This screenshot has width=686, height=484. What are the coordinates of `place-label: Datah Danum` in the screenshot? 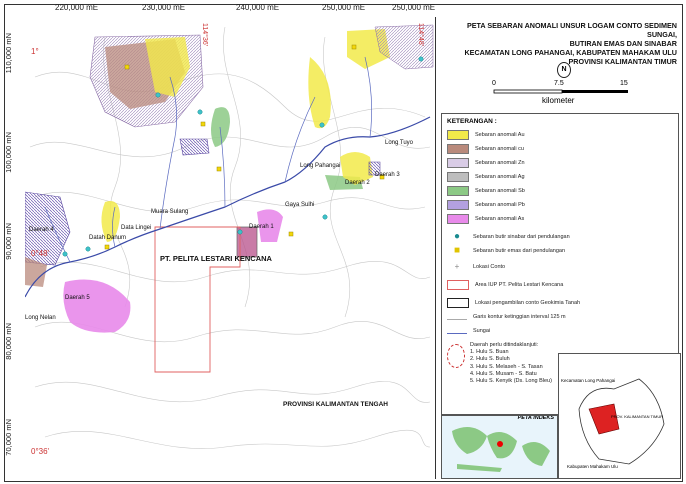 It's located at (108, 238).